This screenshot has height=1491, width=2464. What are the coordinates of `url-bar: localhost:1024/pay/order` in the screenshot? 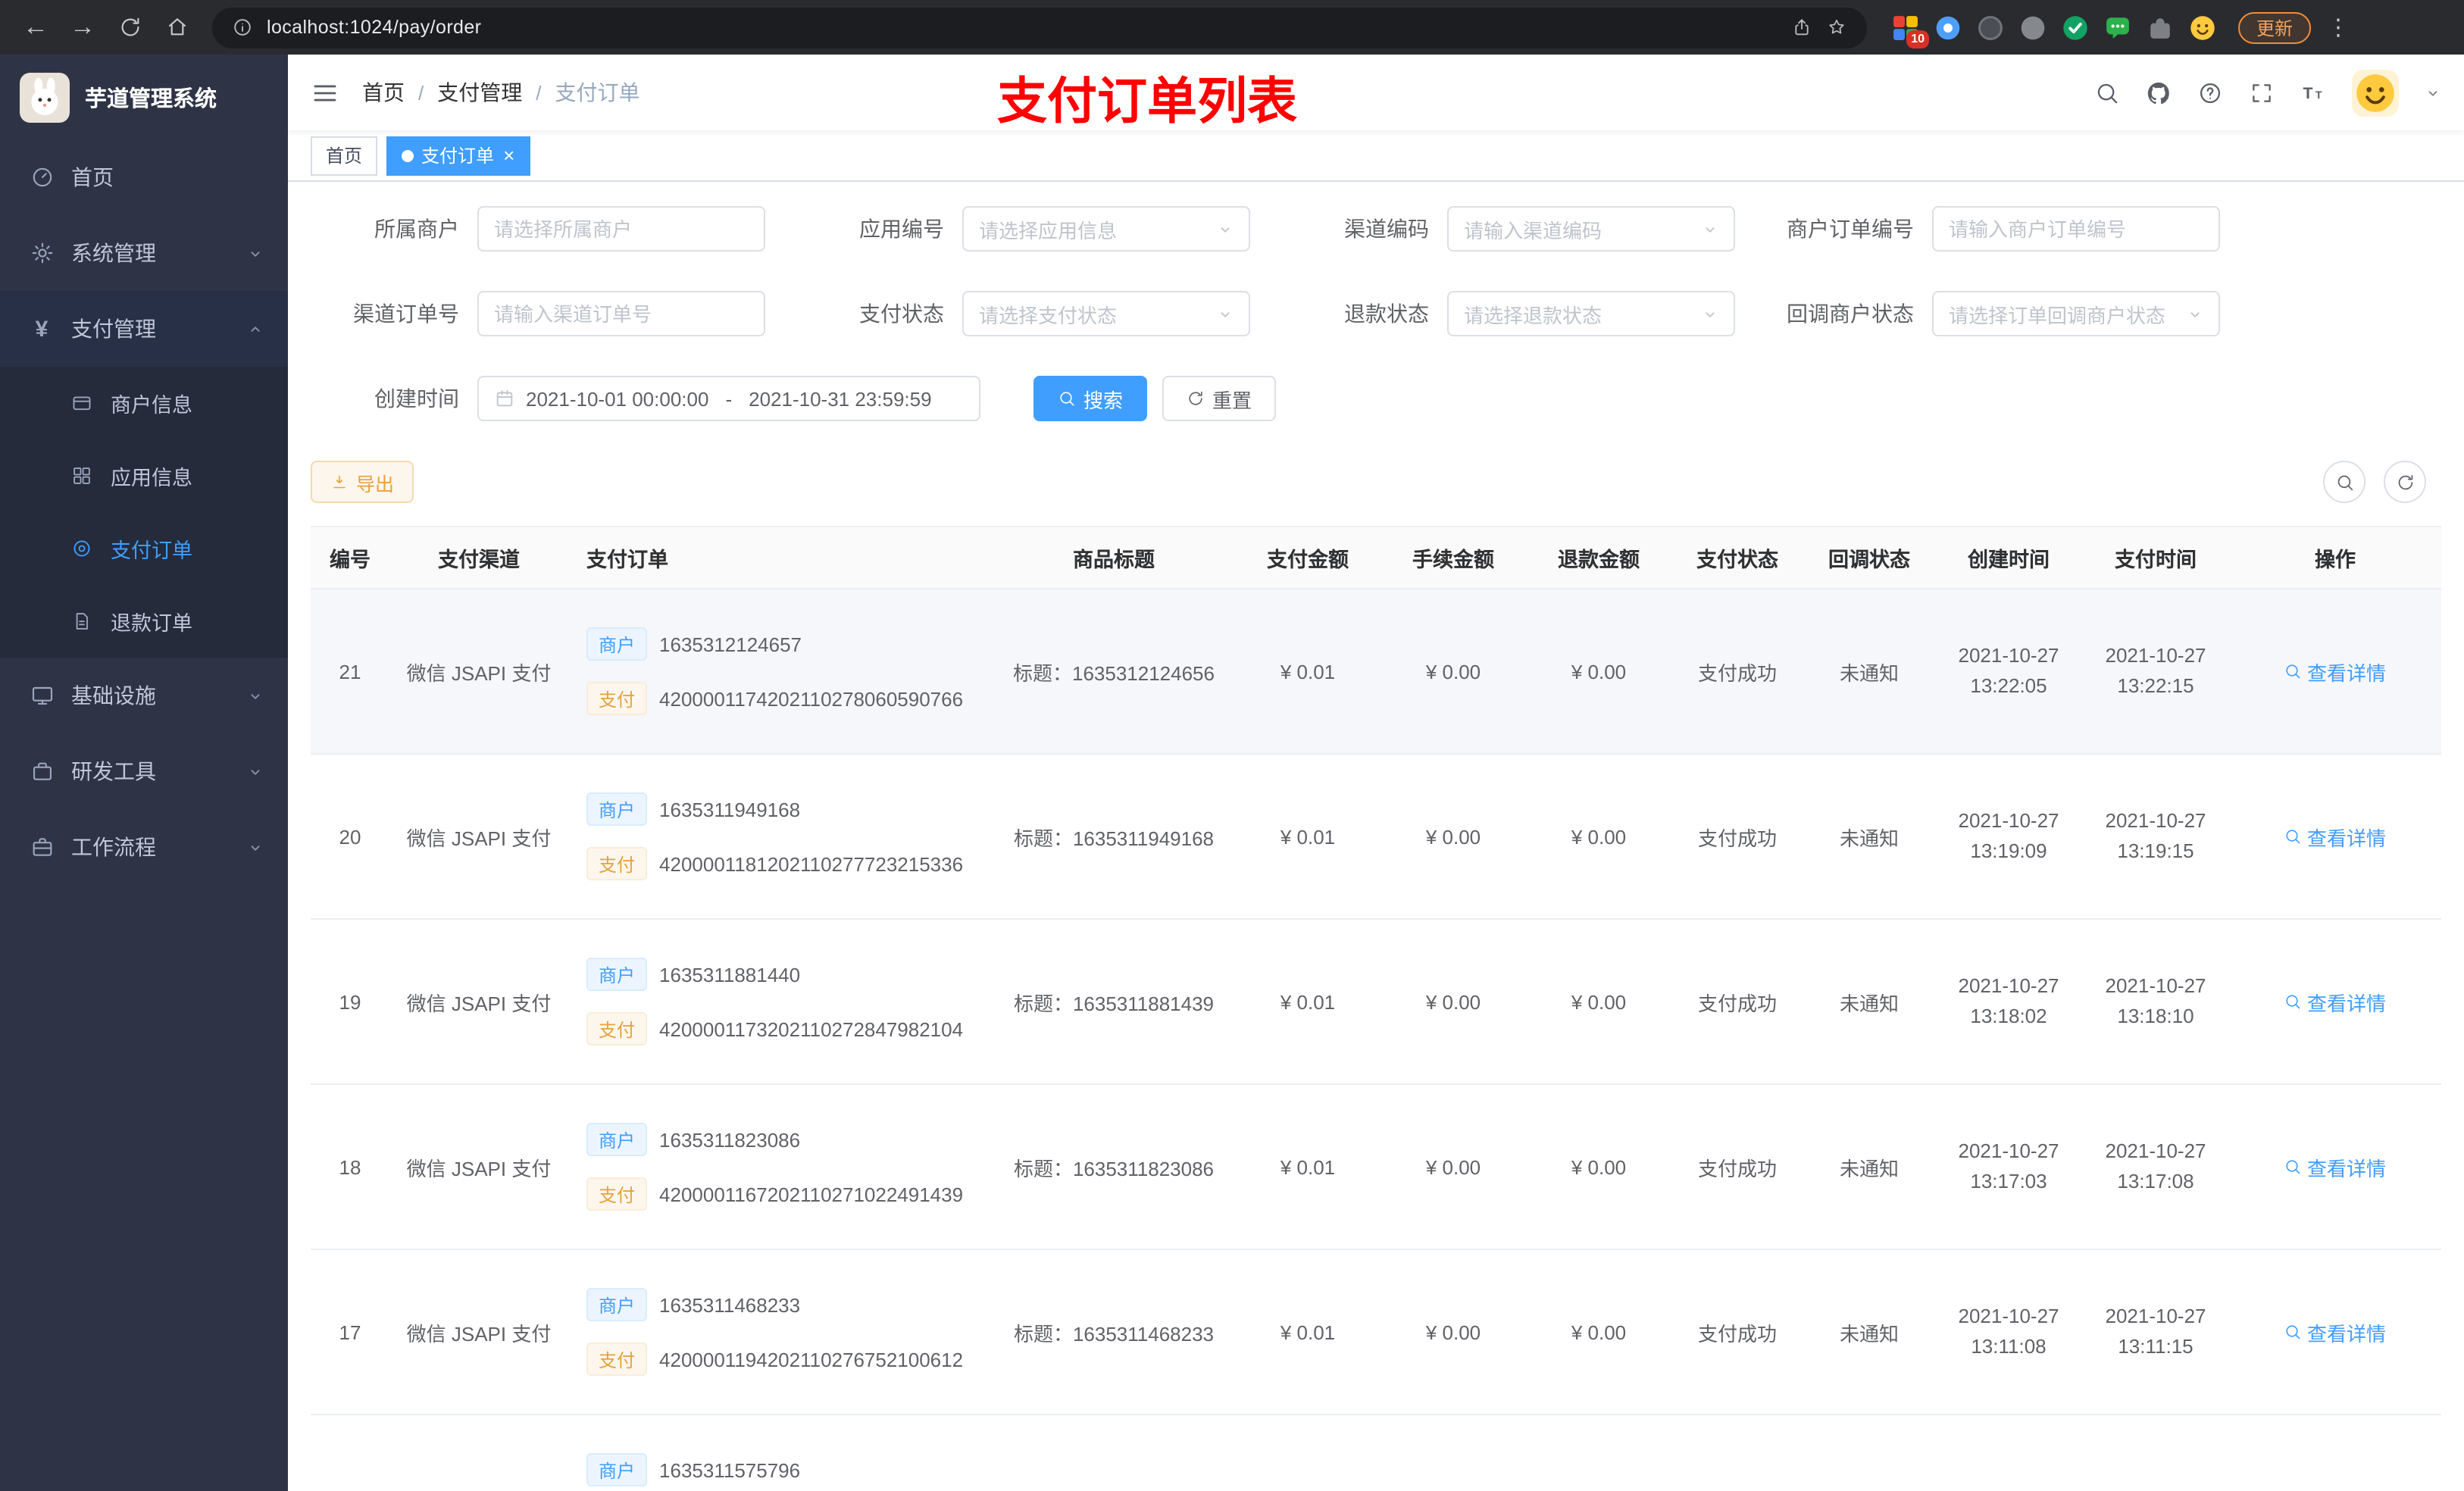 It's located at (1039, 27).